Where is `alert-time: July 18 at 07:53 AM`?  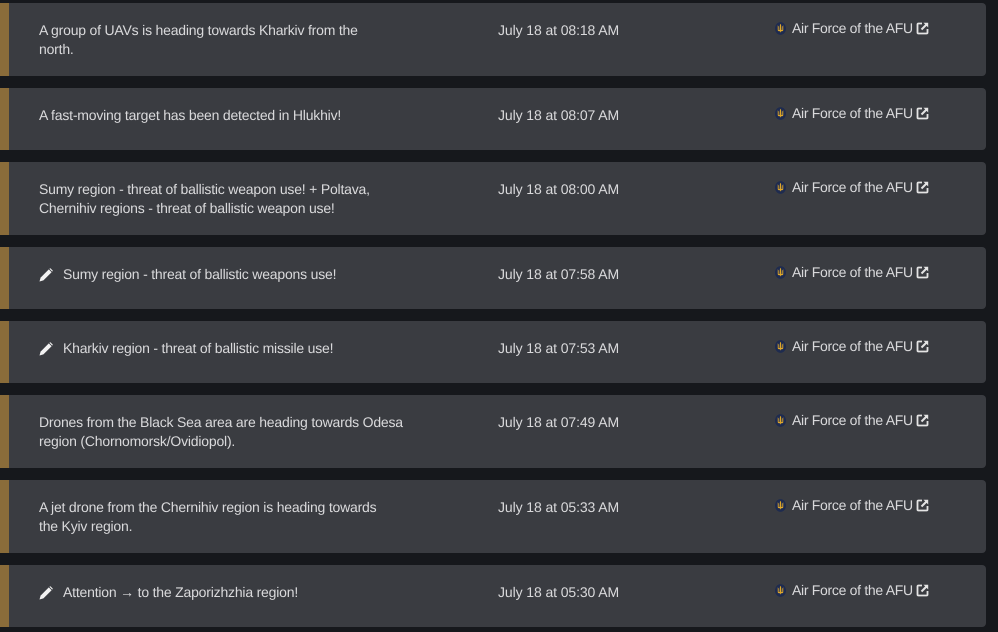
alert-time: July 18 at 07:53 AM is located at coordinates (559, 348).